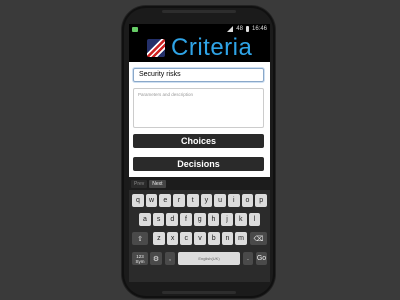 The width and height of the screenshot is (400, 300). I want to click on notification-icon, so click(135, 29).